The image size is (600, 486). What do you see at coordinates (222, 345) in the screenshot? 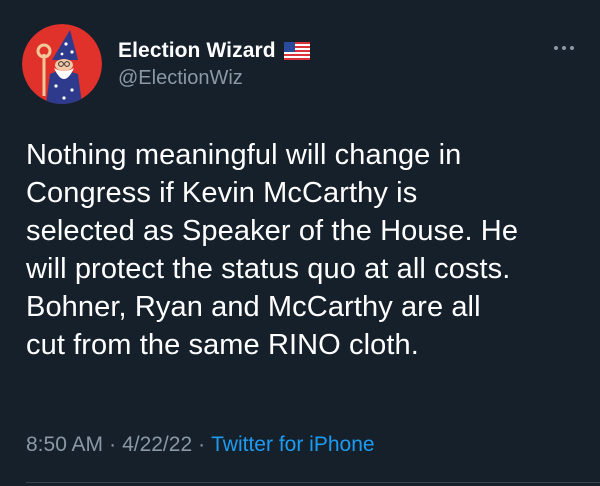
I see `tweet-text-line: cut from the same RINO cloth.` at bounding box center [222, 345].